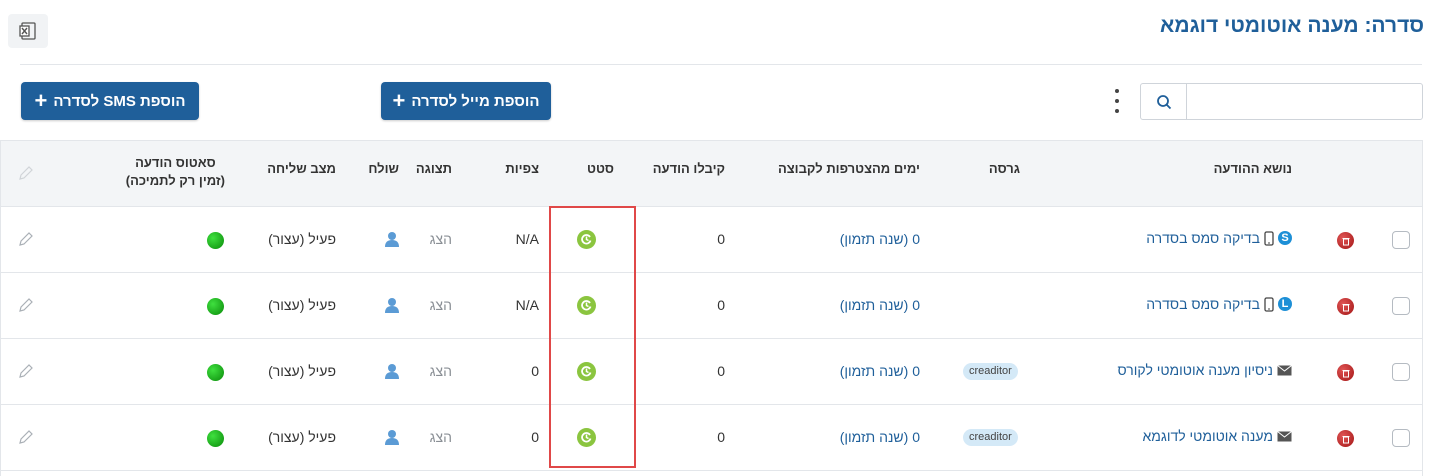  What do you see at coordinates (383, 168) in the screenshot?
I see `header-sender: שולח` at bounding box center [383, 168].